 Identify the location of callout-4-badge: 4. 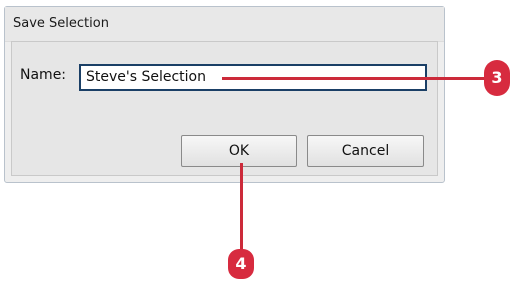
(241, 264).